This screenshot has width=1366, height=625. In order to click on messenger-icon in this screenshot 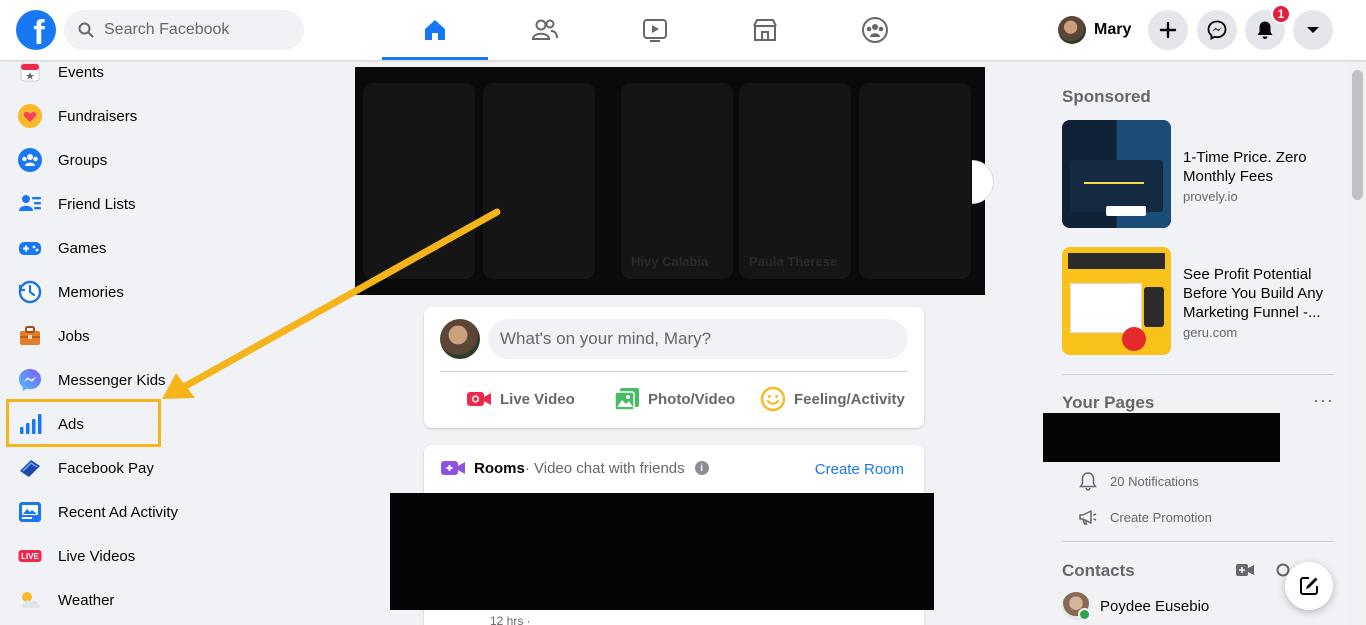, I will do `click(1217, 30)`.